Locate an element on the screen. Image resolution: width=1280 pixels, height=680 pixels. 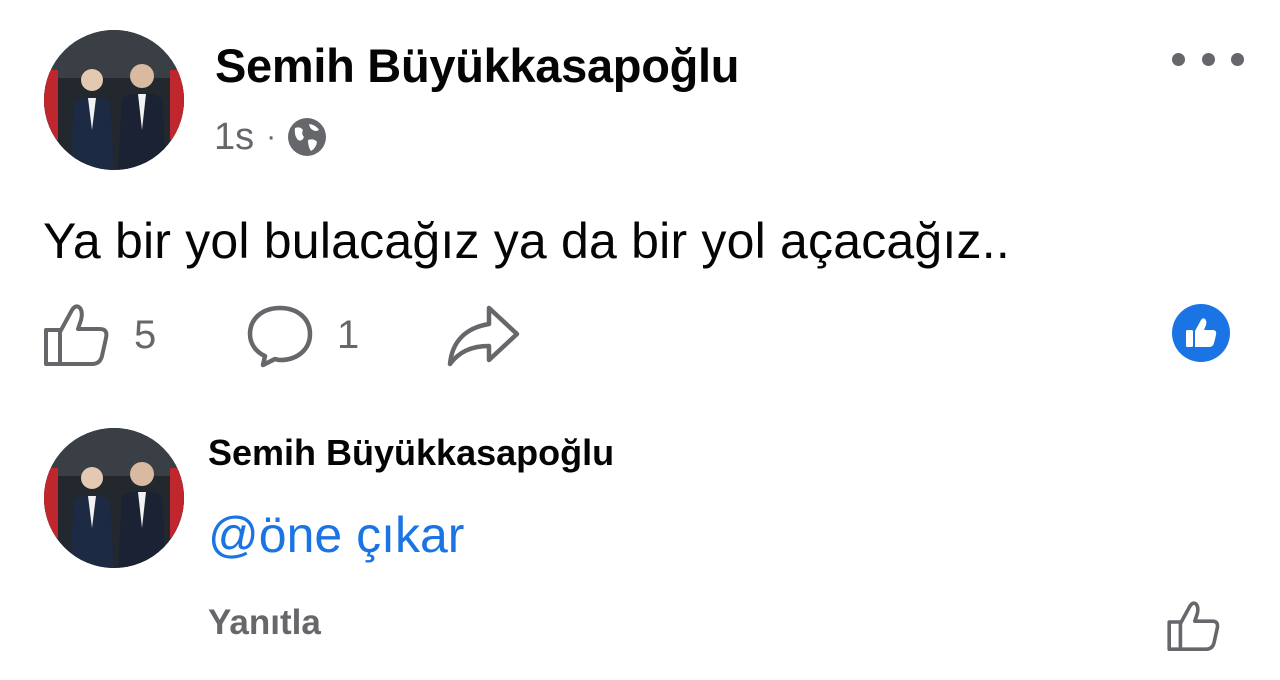
globe-icon is located at coordinates (307, 137).